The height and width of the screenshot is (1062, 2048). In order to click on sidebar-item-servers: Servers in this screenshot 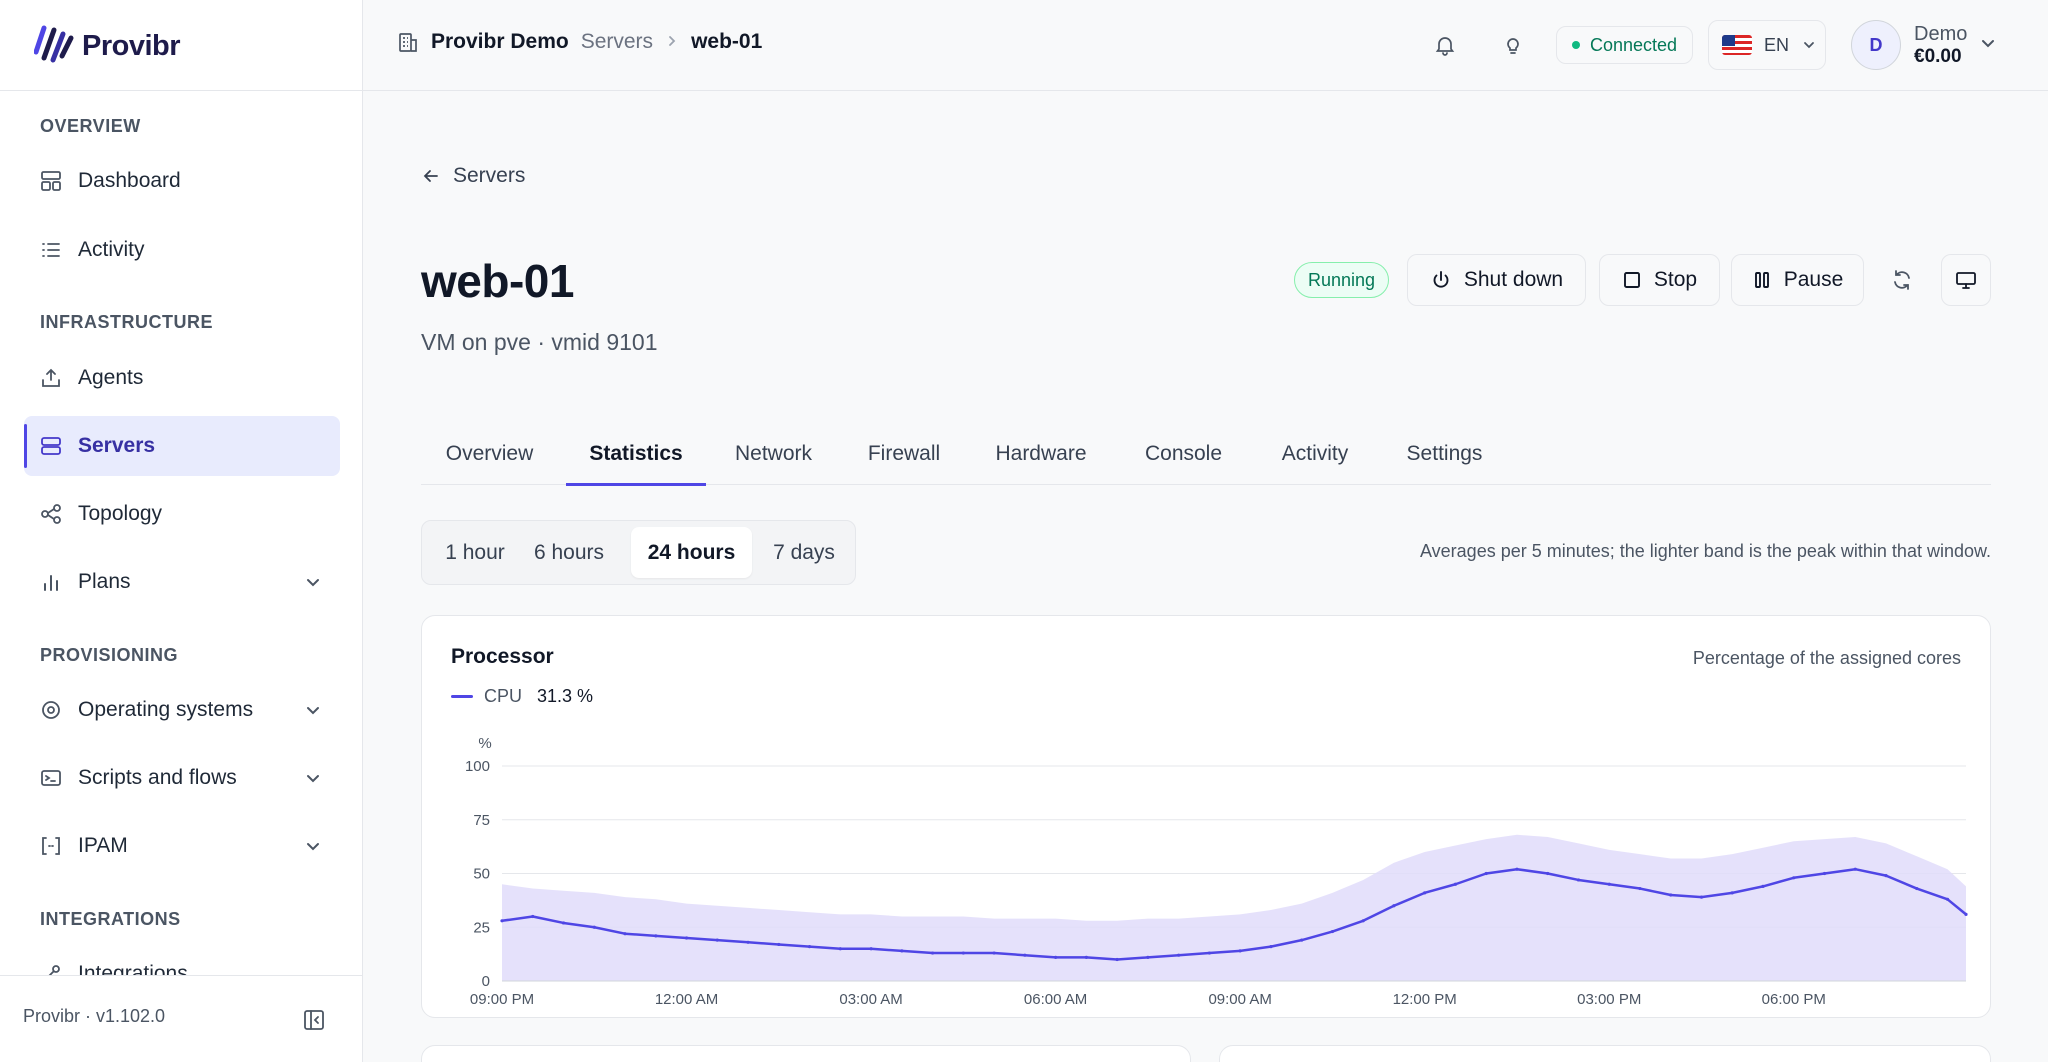, I will do `click(182, 446)`.